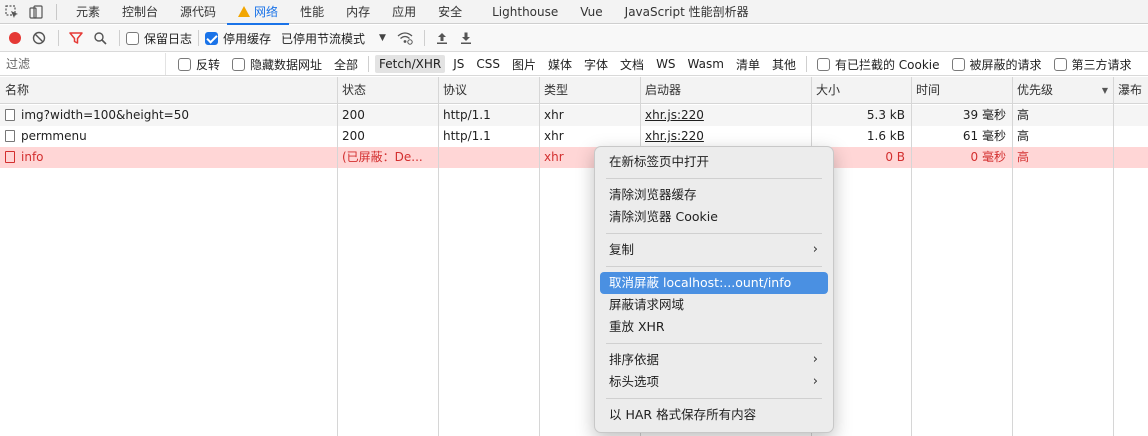 Image resolution: width=1148 pixels, height=436 pixels. Describe the element at coordinates (748, 64) in the screenshot. I see `filter-type-manifest: 清单` at that location.